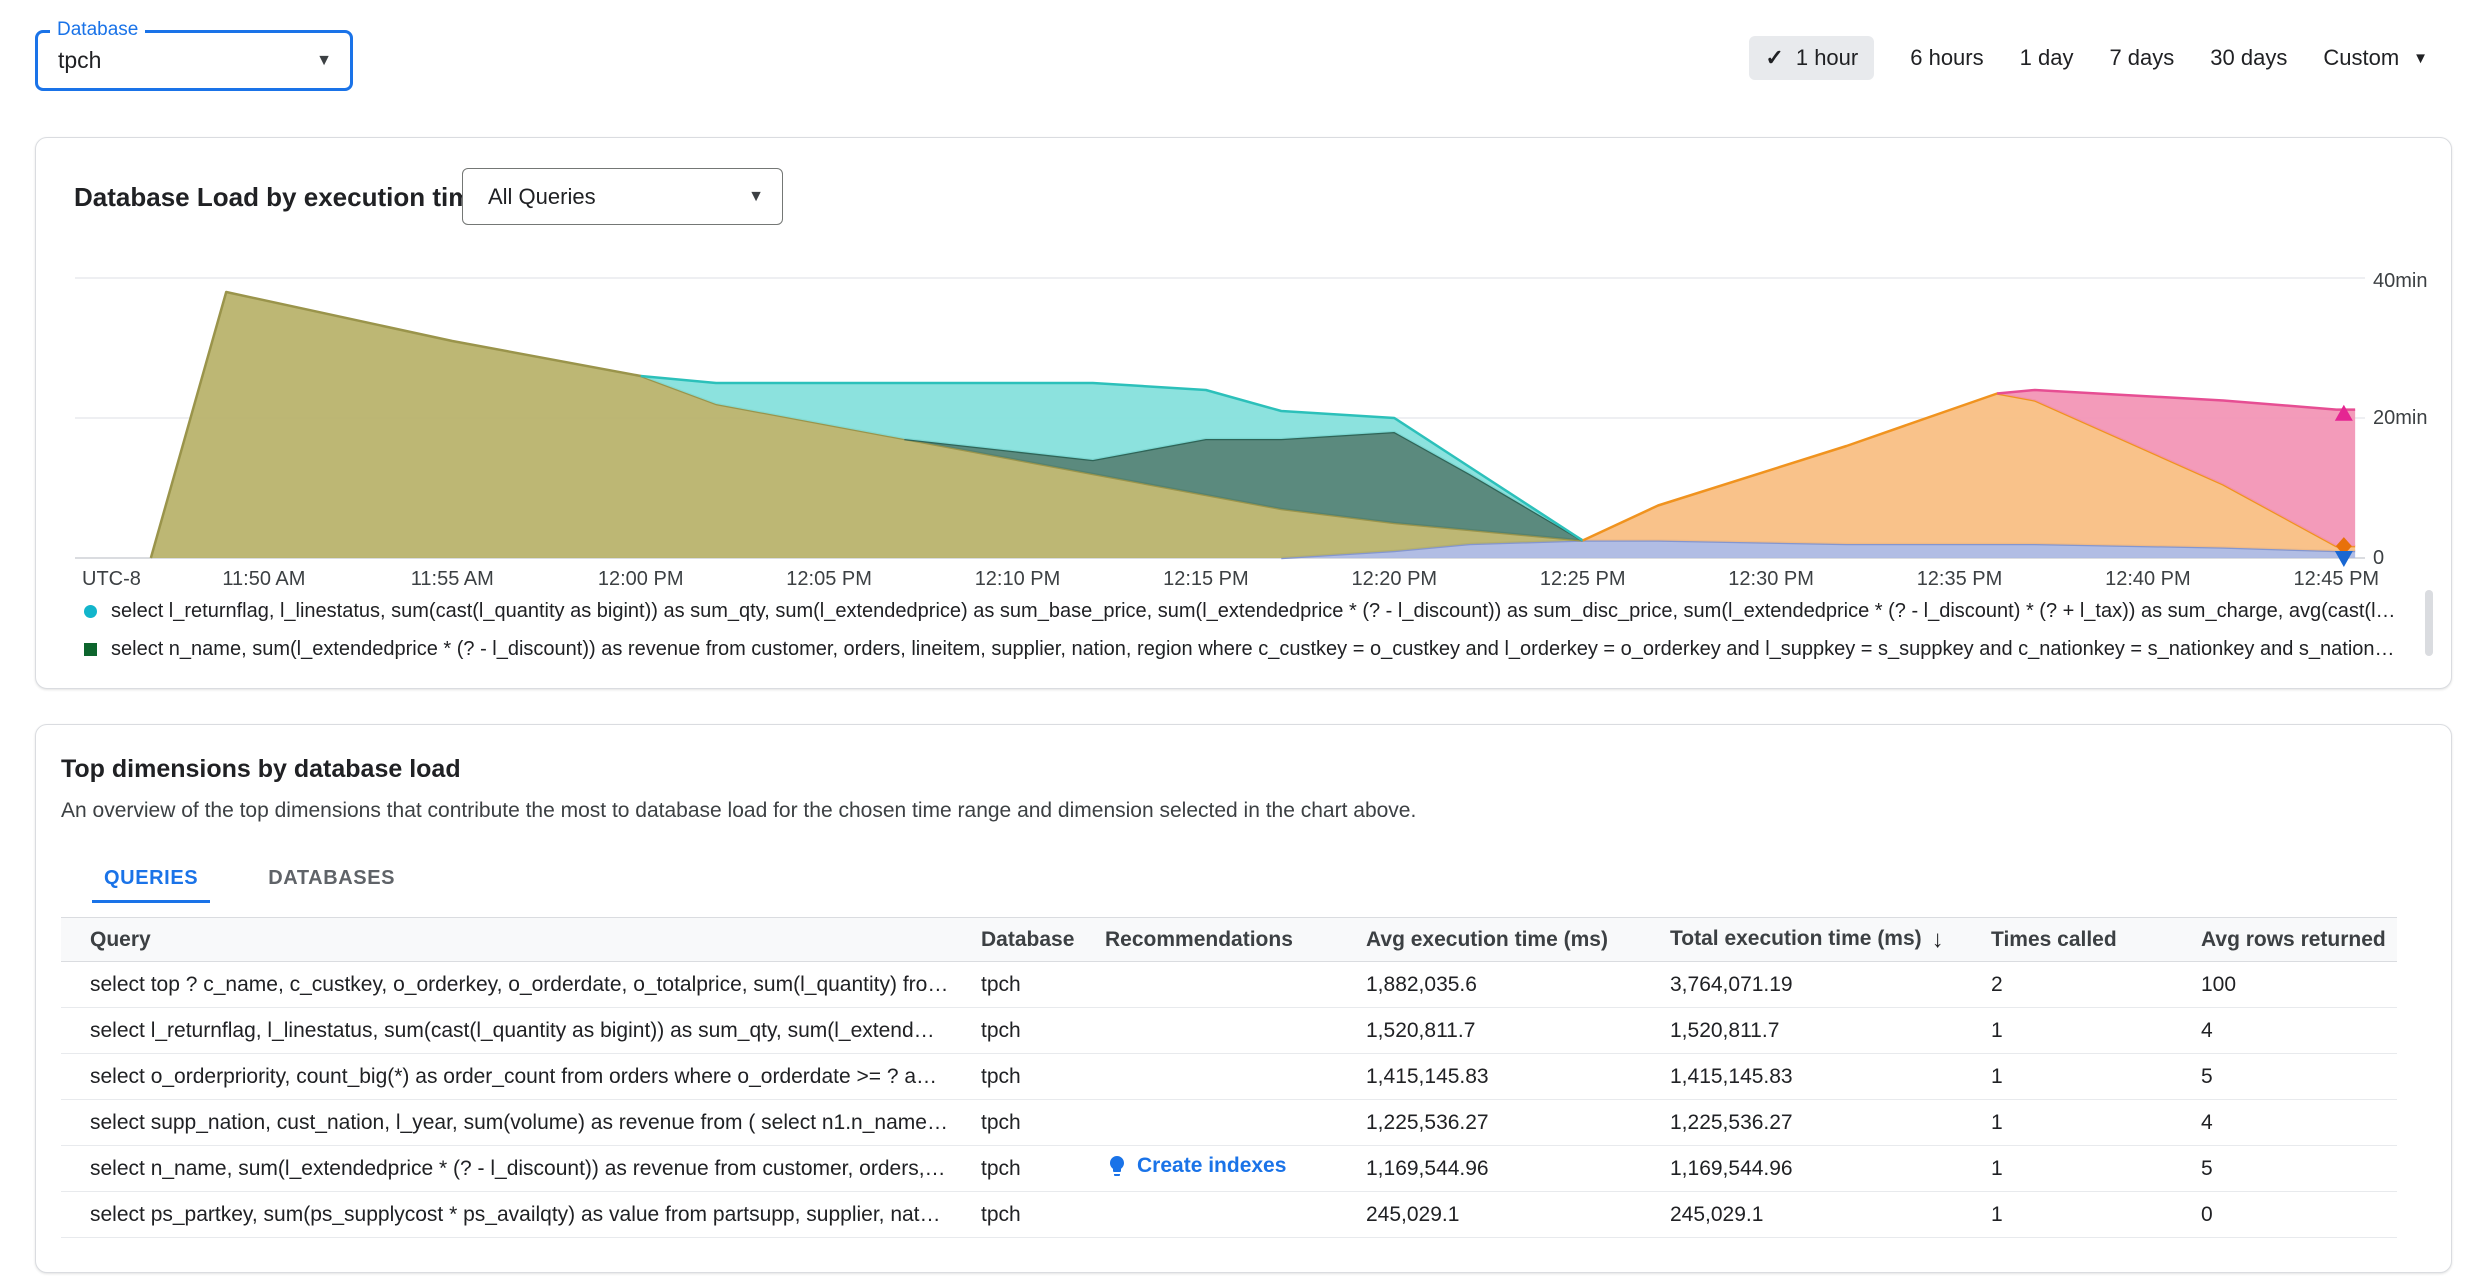 This screenshot has height=1288, width=2470. What do you see at coordinates (2375, 58) in the screenshot?
I see `time-range-custom: Custom ▼` at bounding box center [2375, 58].